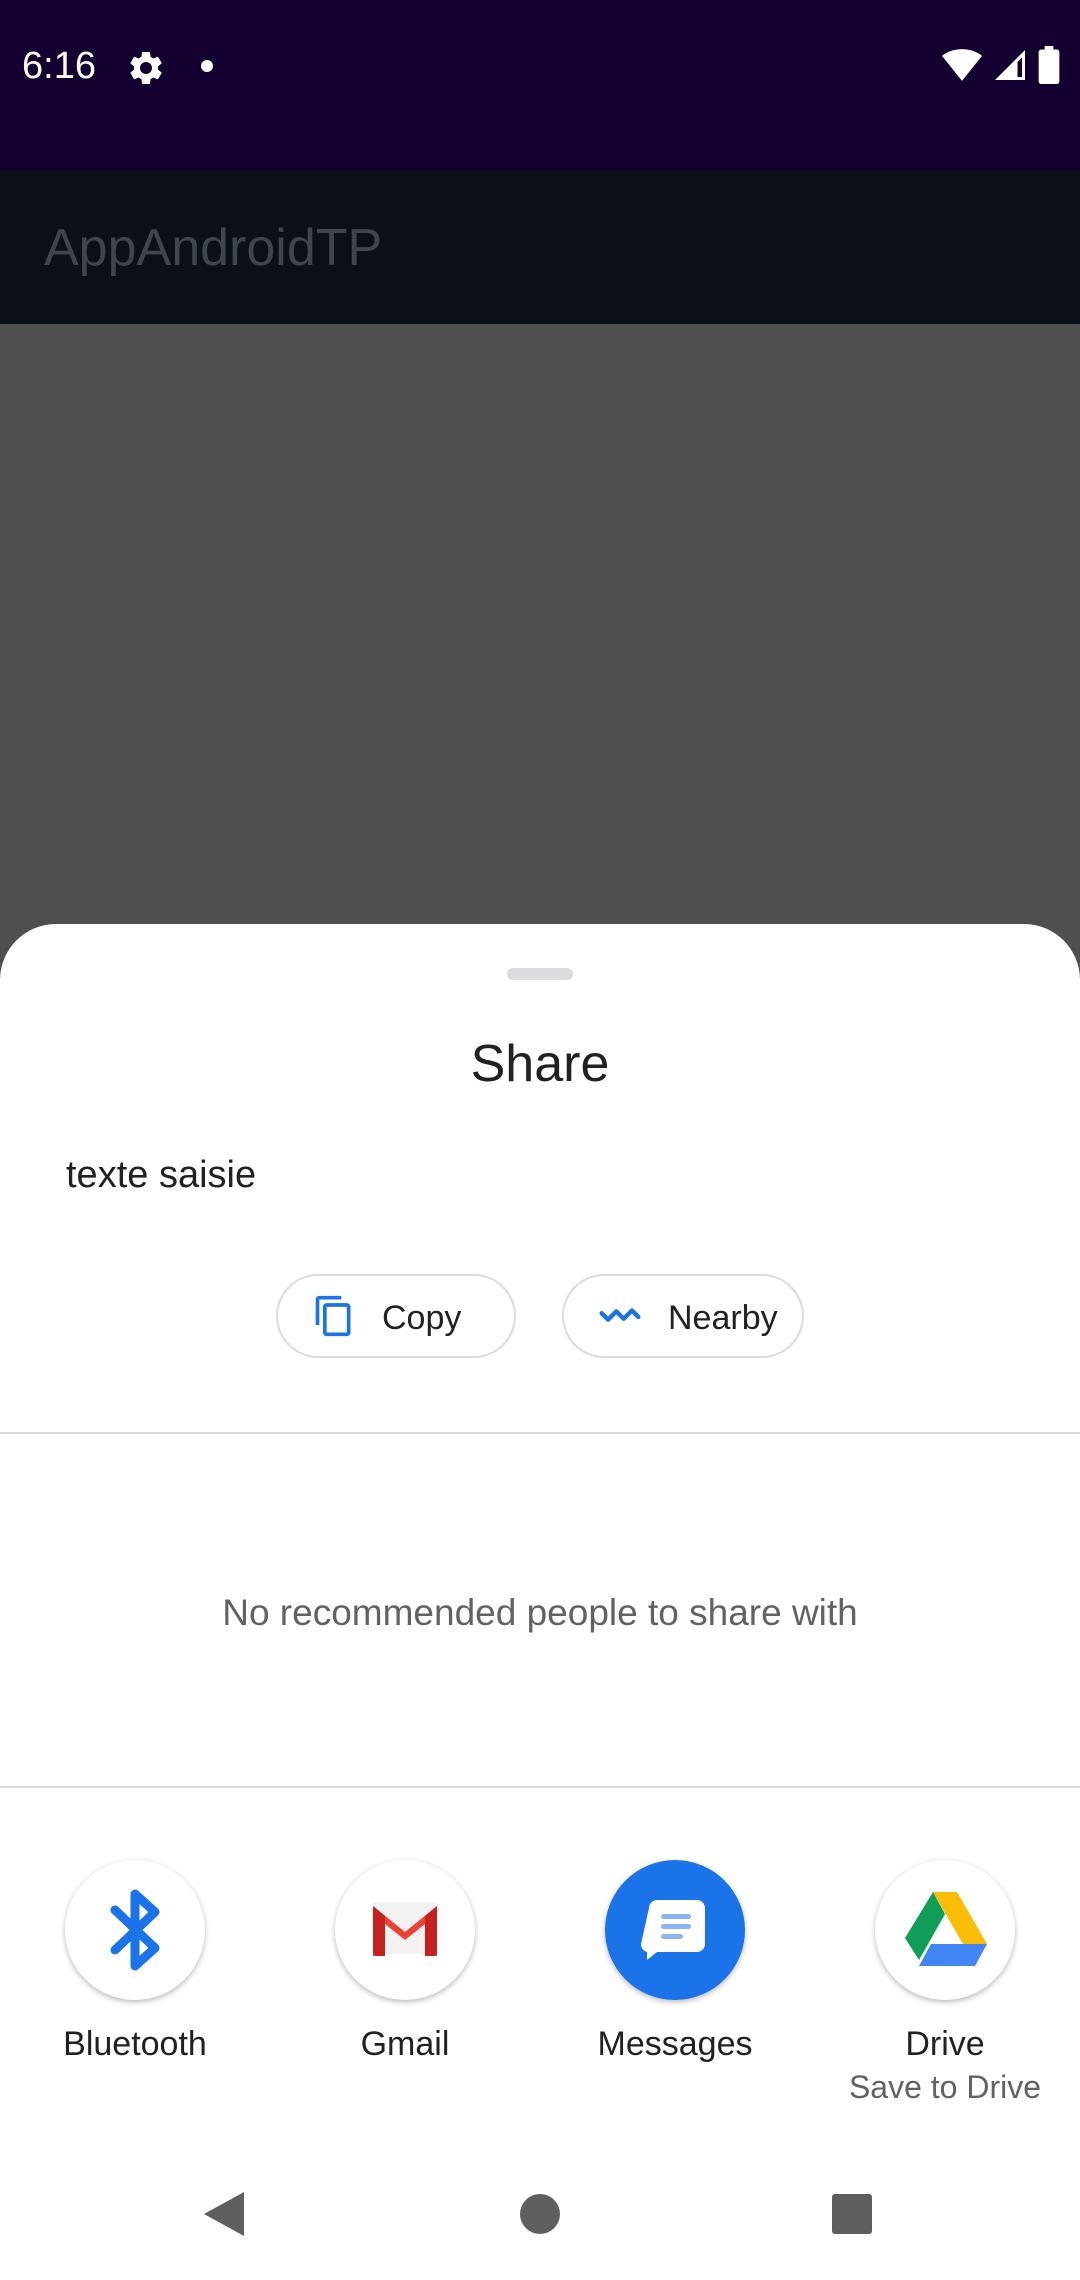 The image size is (1080, 2280). I want to click on battery-icon, so click(1049, 65).